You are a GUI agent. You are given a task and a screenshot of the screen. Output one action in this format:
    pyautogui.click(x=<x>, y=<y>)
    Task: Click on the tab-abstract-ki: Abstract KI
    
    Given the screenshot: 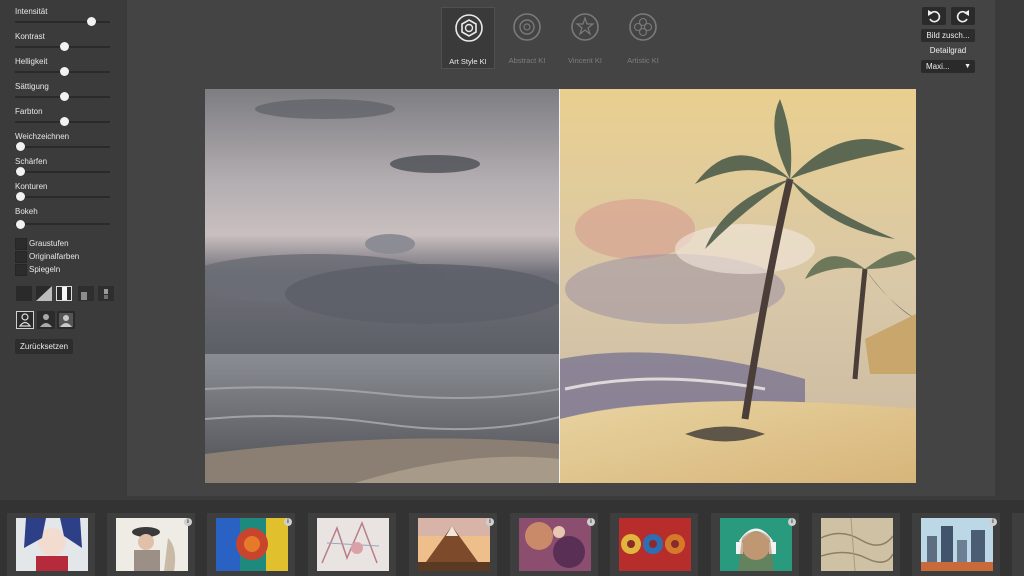 What is the action you would take?
    pyautogui.click(x=527, y=38)
    